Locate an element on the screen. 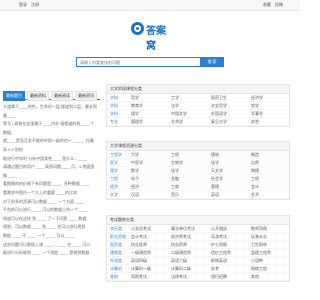  category-link: 理学 is located at coordinates (135, 113).